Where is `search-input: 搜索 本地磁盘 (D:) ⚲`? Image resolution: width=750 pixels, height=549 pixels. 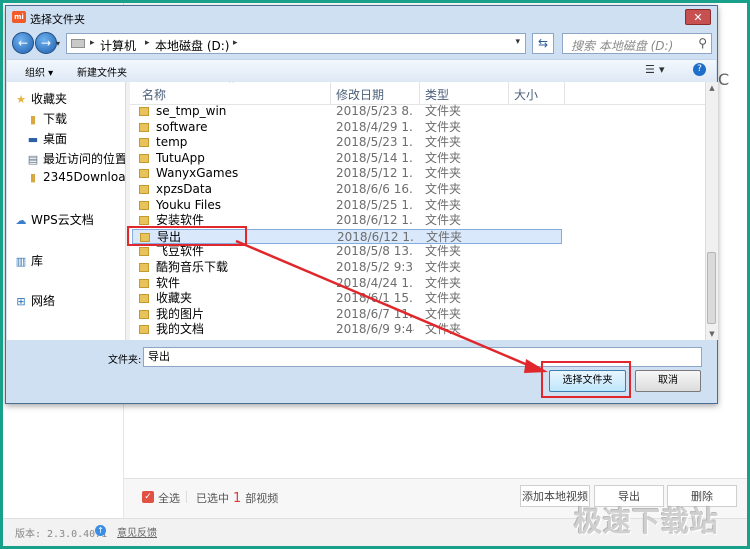 search-input: 搜索 本地磁盘 (D:) ⚲ is located at coordinates (637, 43).